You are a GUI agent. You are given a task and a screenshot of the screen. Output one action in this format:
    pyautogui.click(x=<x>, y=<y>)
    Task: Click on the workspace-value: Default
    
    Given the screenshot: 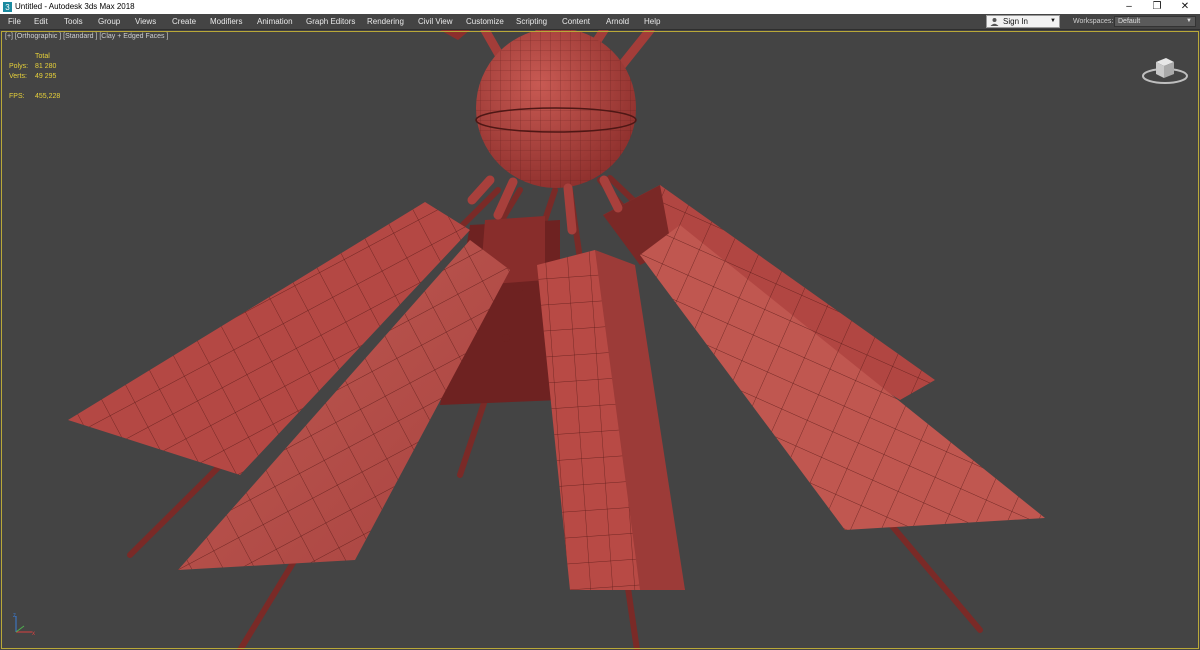 What is the action you would take?
    pyautogui.click(x=1129, y=21)
    